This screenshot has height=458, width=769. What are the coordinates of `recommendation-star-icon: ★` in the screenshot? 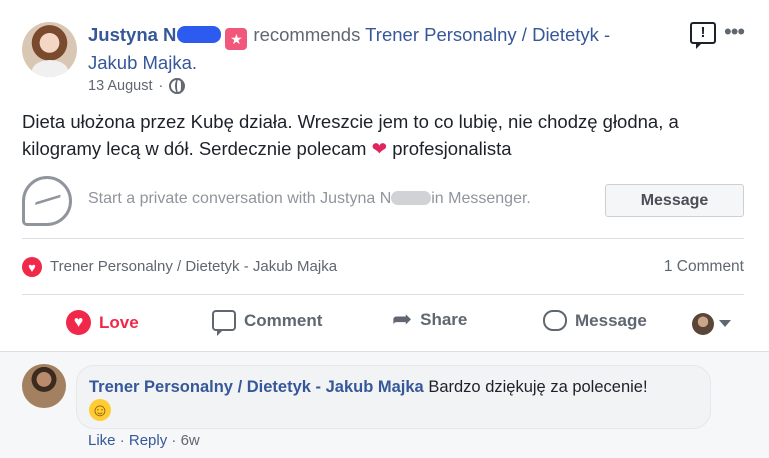 It's located at (236, 39).